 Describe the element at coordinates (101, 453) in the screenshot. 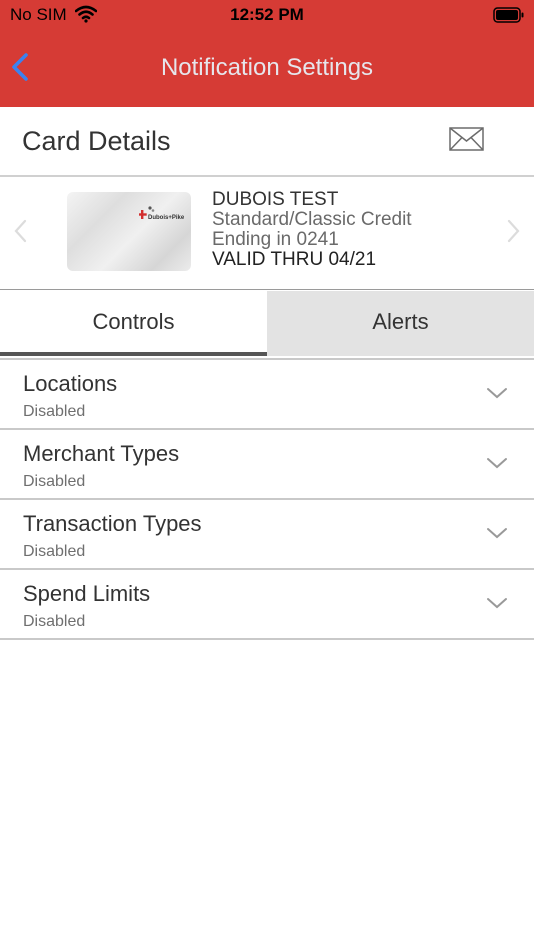

I see `item-title: Merchant Types` at that location.